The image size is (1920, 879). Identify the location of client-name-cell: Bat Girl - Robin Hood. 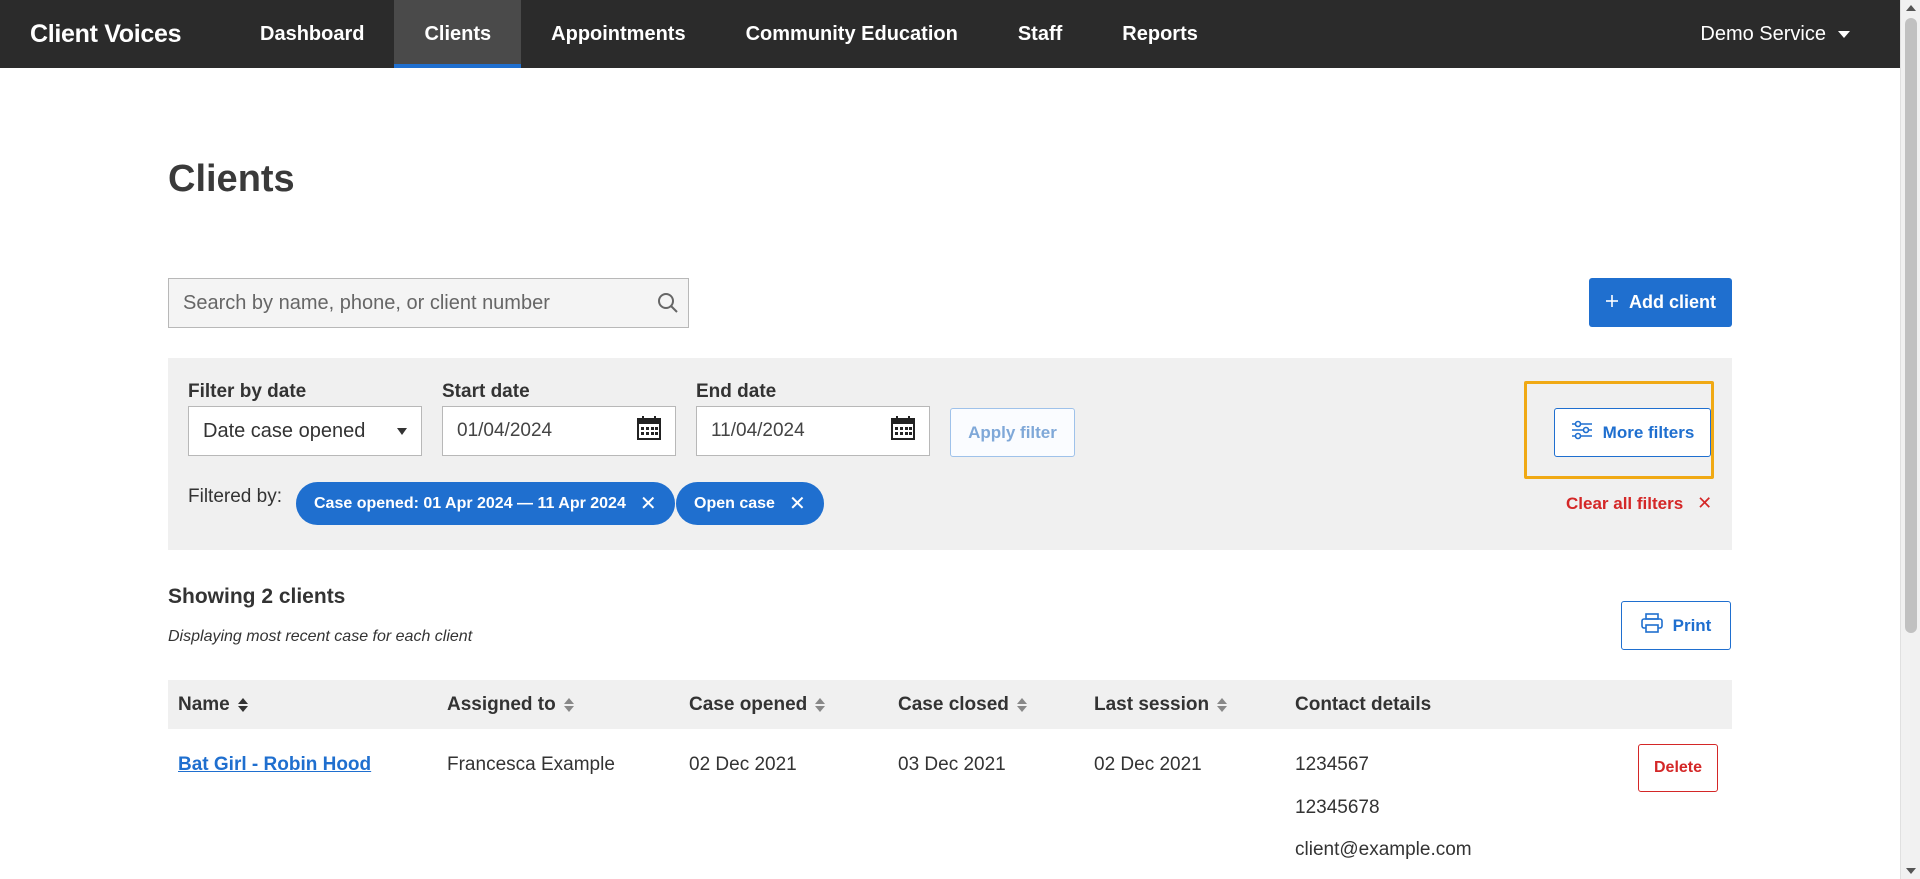
(274, 765).